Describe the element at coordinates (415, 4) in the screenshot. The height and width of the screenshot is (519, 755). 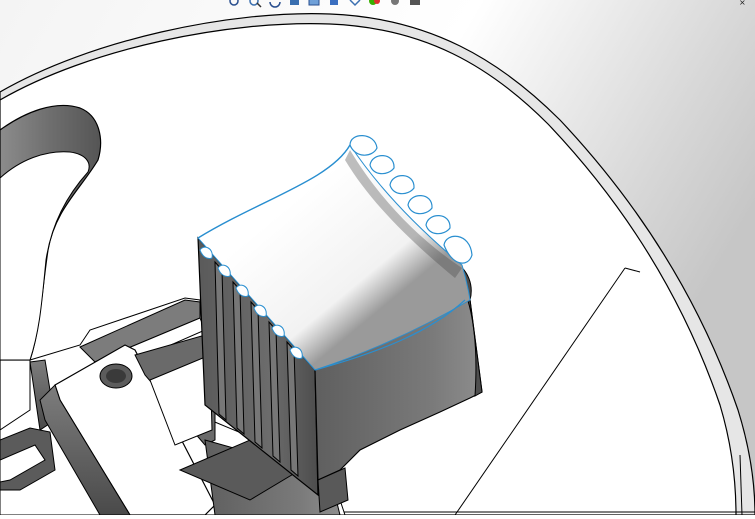
I see `display-settings-icon` at that location.